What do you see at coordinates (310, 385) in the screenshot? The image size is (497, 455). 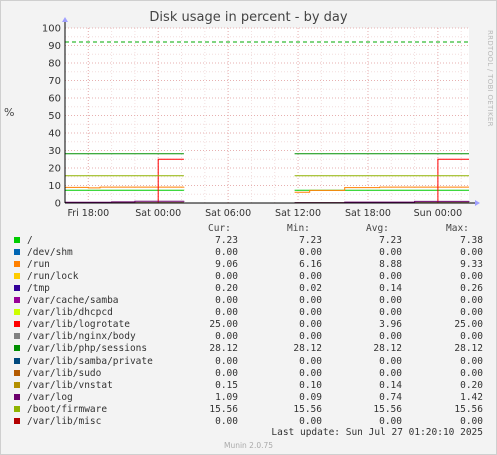 I see `legend-value-min: 0.10` at bounding box center [310, 385].